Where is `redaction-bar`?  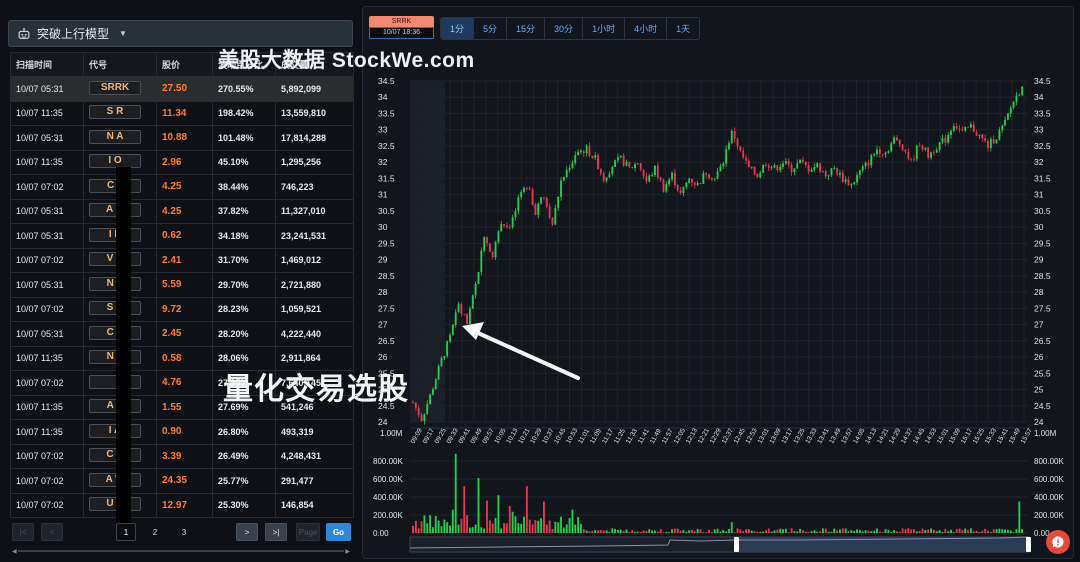 redaction-bar is located at coordinates (123, 352).